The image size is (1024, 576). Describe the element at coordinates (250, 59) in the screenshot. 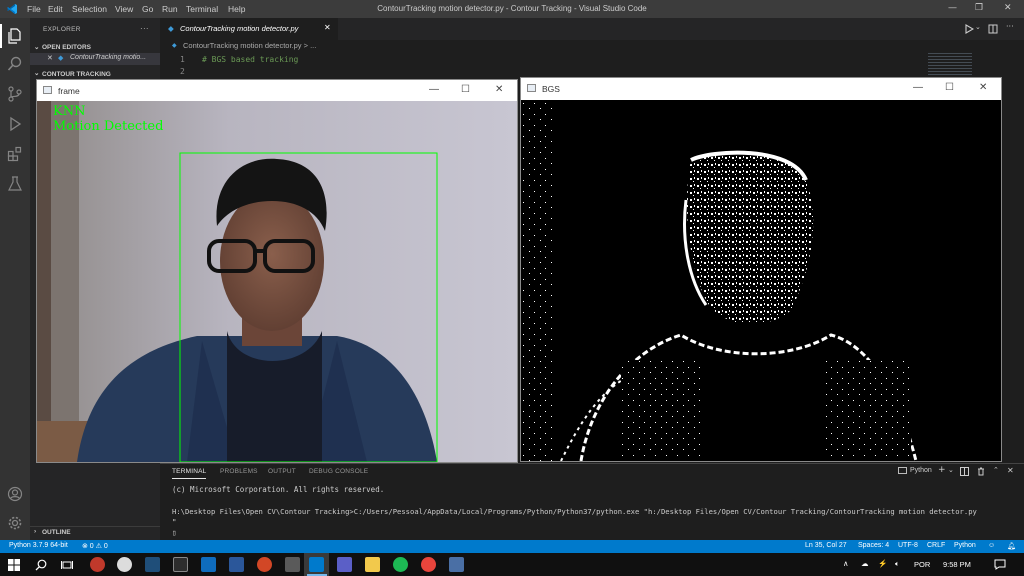

I see `code-line: # BGS based tracking` at that location.